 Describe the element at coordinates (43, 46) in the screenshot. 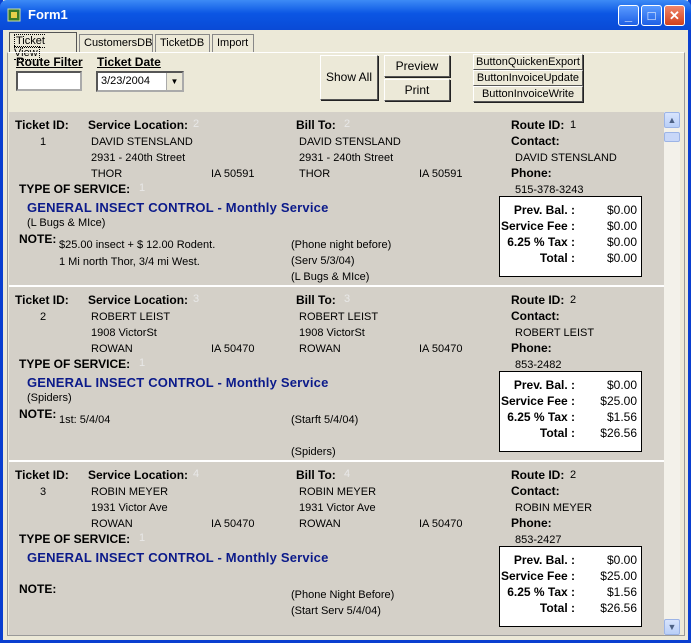

I see `tab-ticket-view: Ticket View` at that location.